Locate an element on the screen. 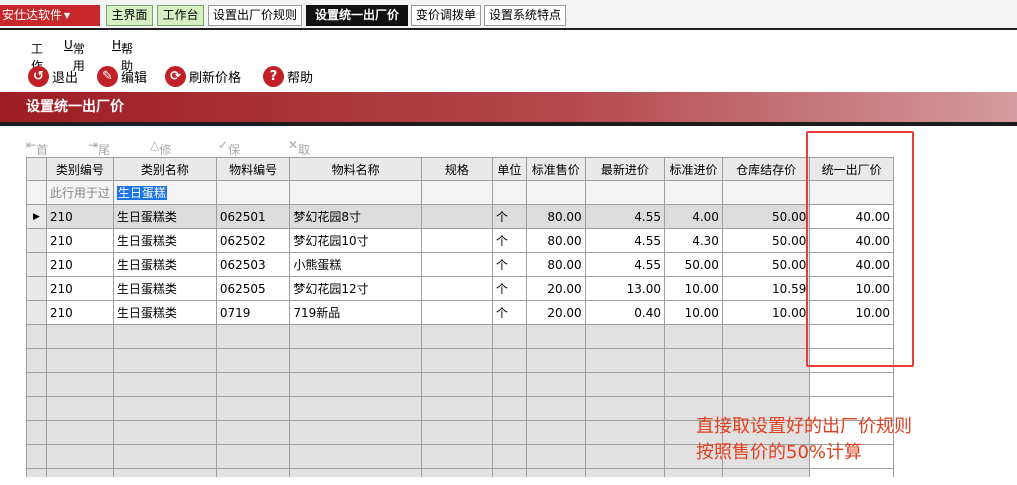 The image size is (1017, 485). table-cell: 10.59 is located at coordinates (766, 288).